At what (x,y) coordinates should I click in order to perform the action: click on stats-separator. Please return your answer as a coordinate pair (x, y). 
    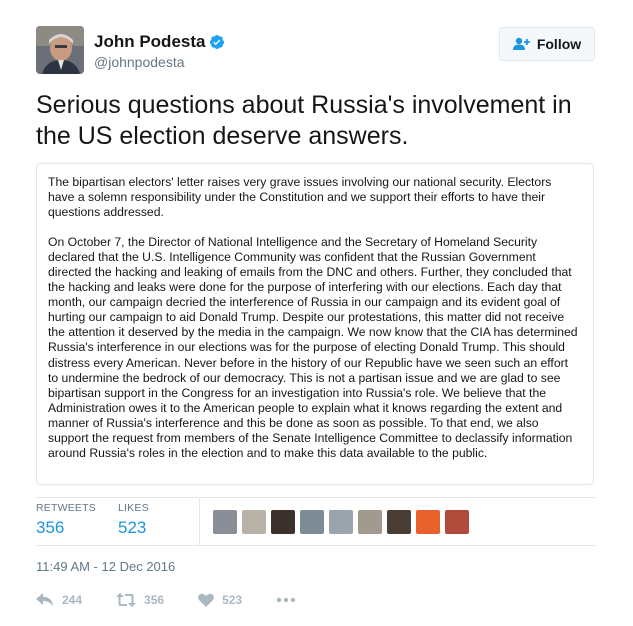
    Looking at the image, I should click on (199, 521).